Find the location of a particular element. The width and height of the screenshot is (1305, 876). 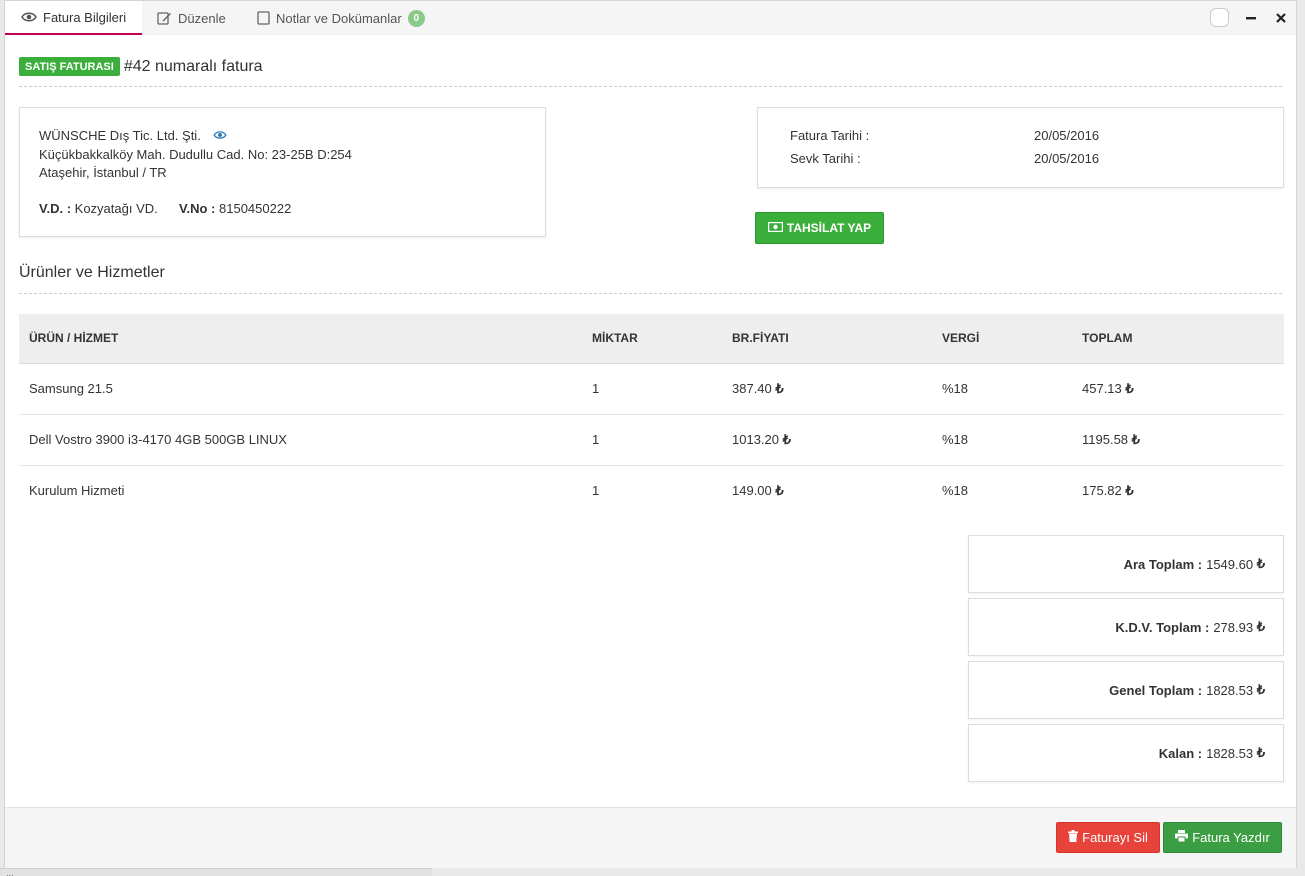

cell-unit-price: 149.00 ₺ is located at coordinates (758, 490).